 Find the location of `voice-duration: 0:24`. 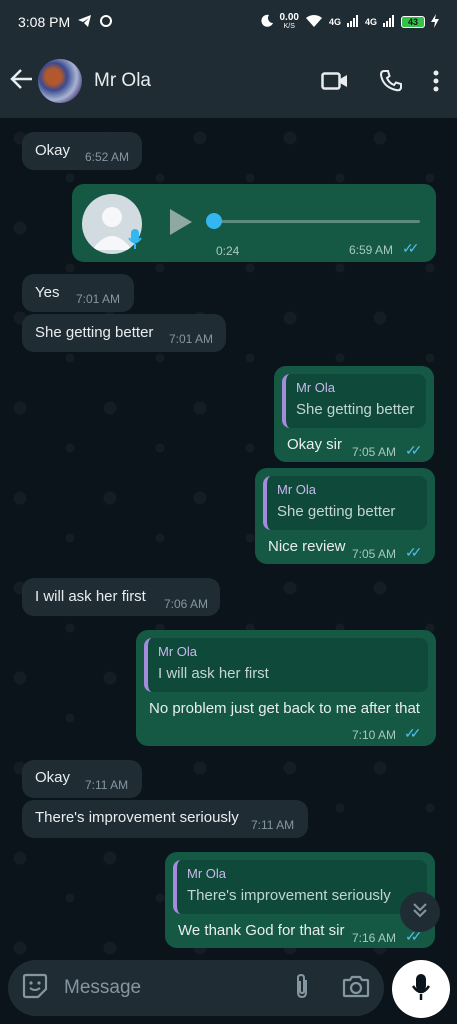

voice-duration: 0:24 is located at coordinates (228, 251).